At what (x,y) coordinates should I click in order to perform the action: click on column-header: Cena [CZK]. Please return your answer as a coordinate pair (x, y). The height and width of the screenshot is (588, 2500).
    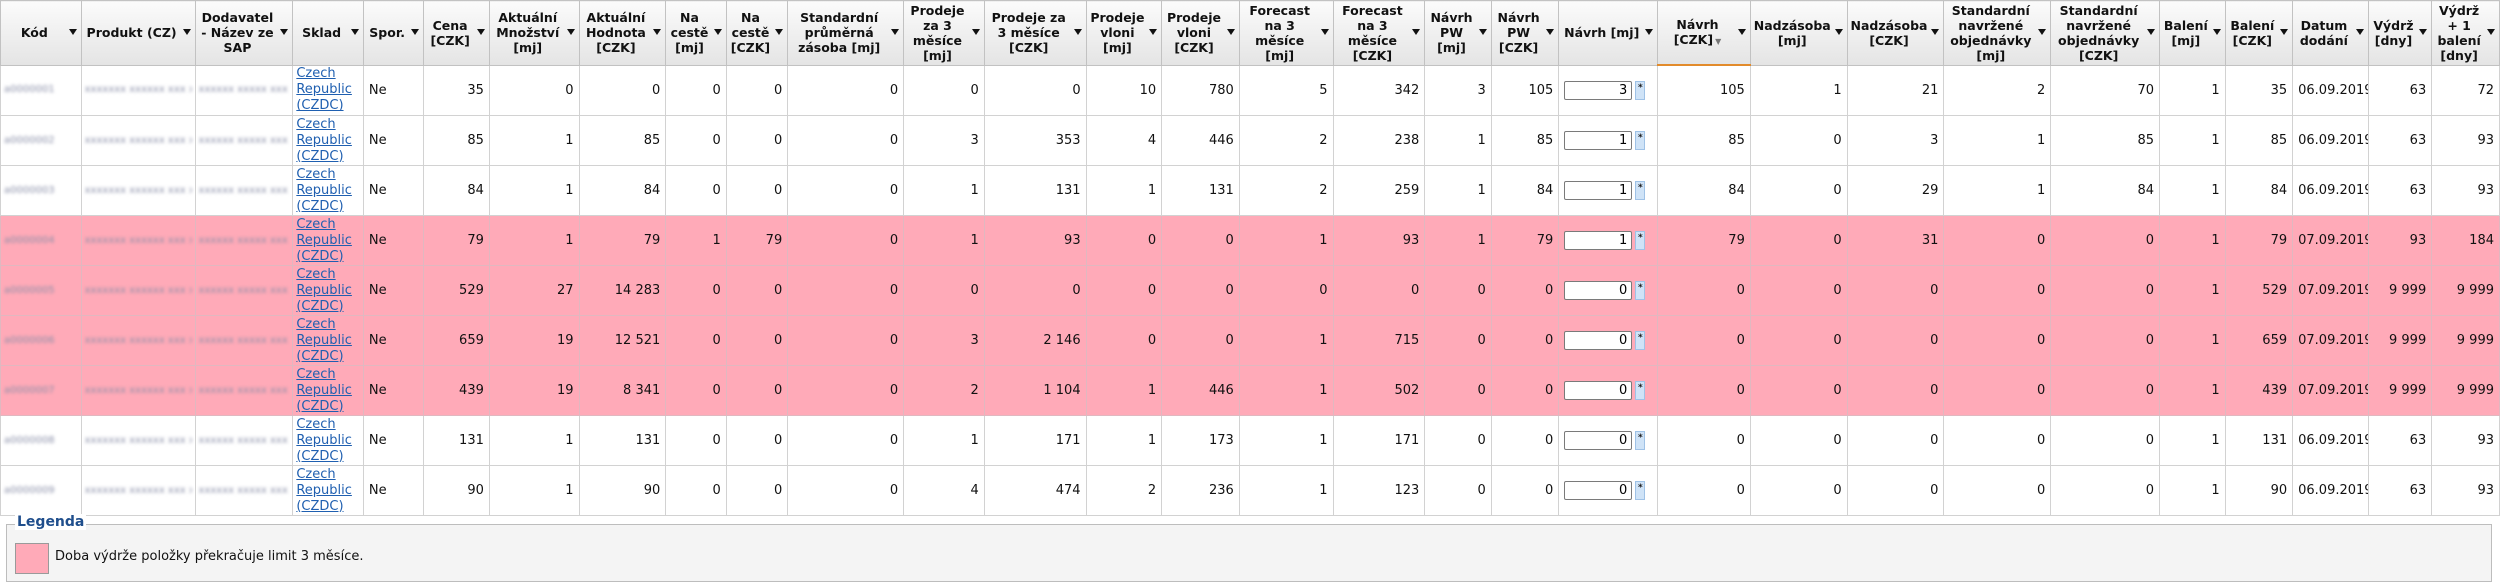
    Looking at the image, I should click on (456, 33).